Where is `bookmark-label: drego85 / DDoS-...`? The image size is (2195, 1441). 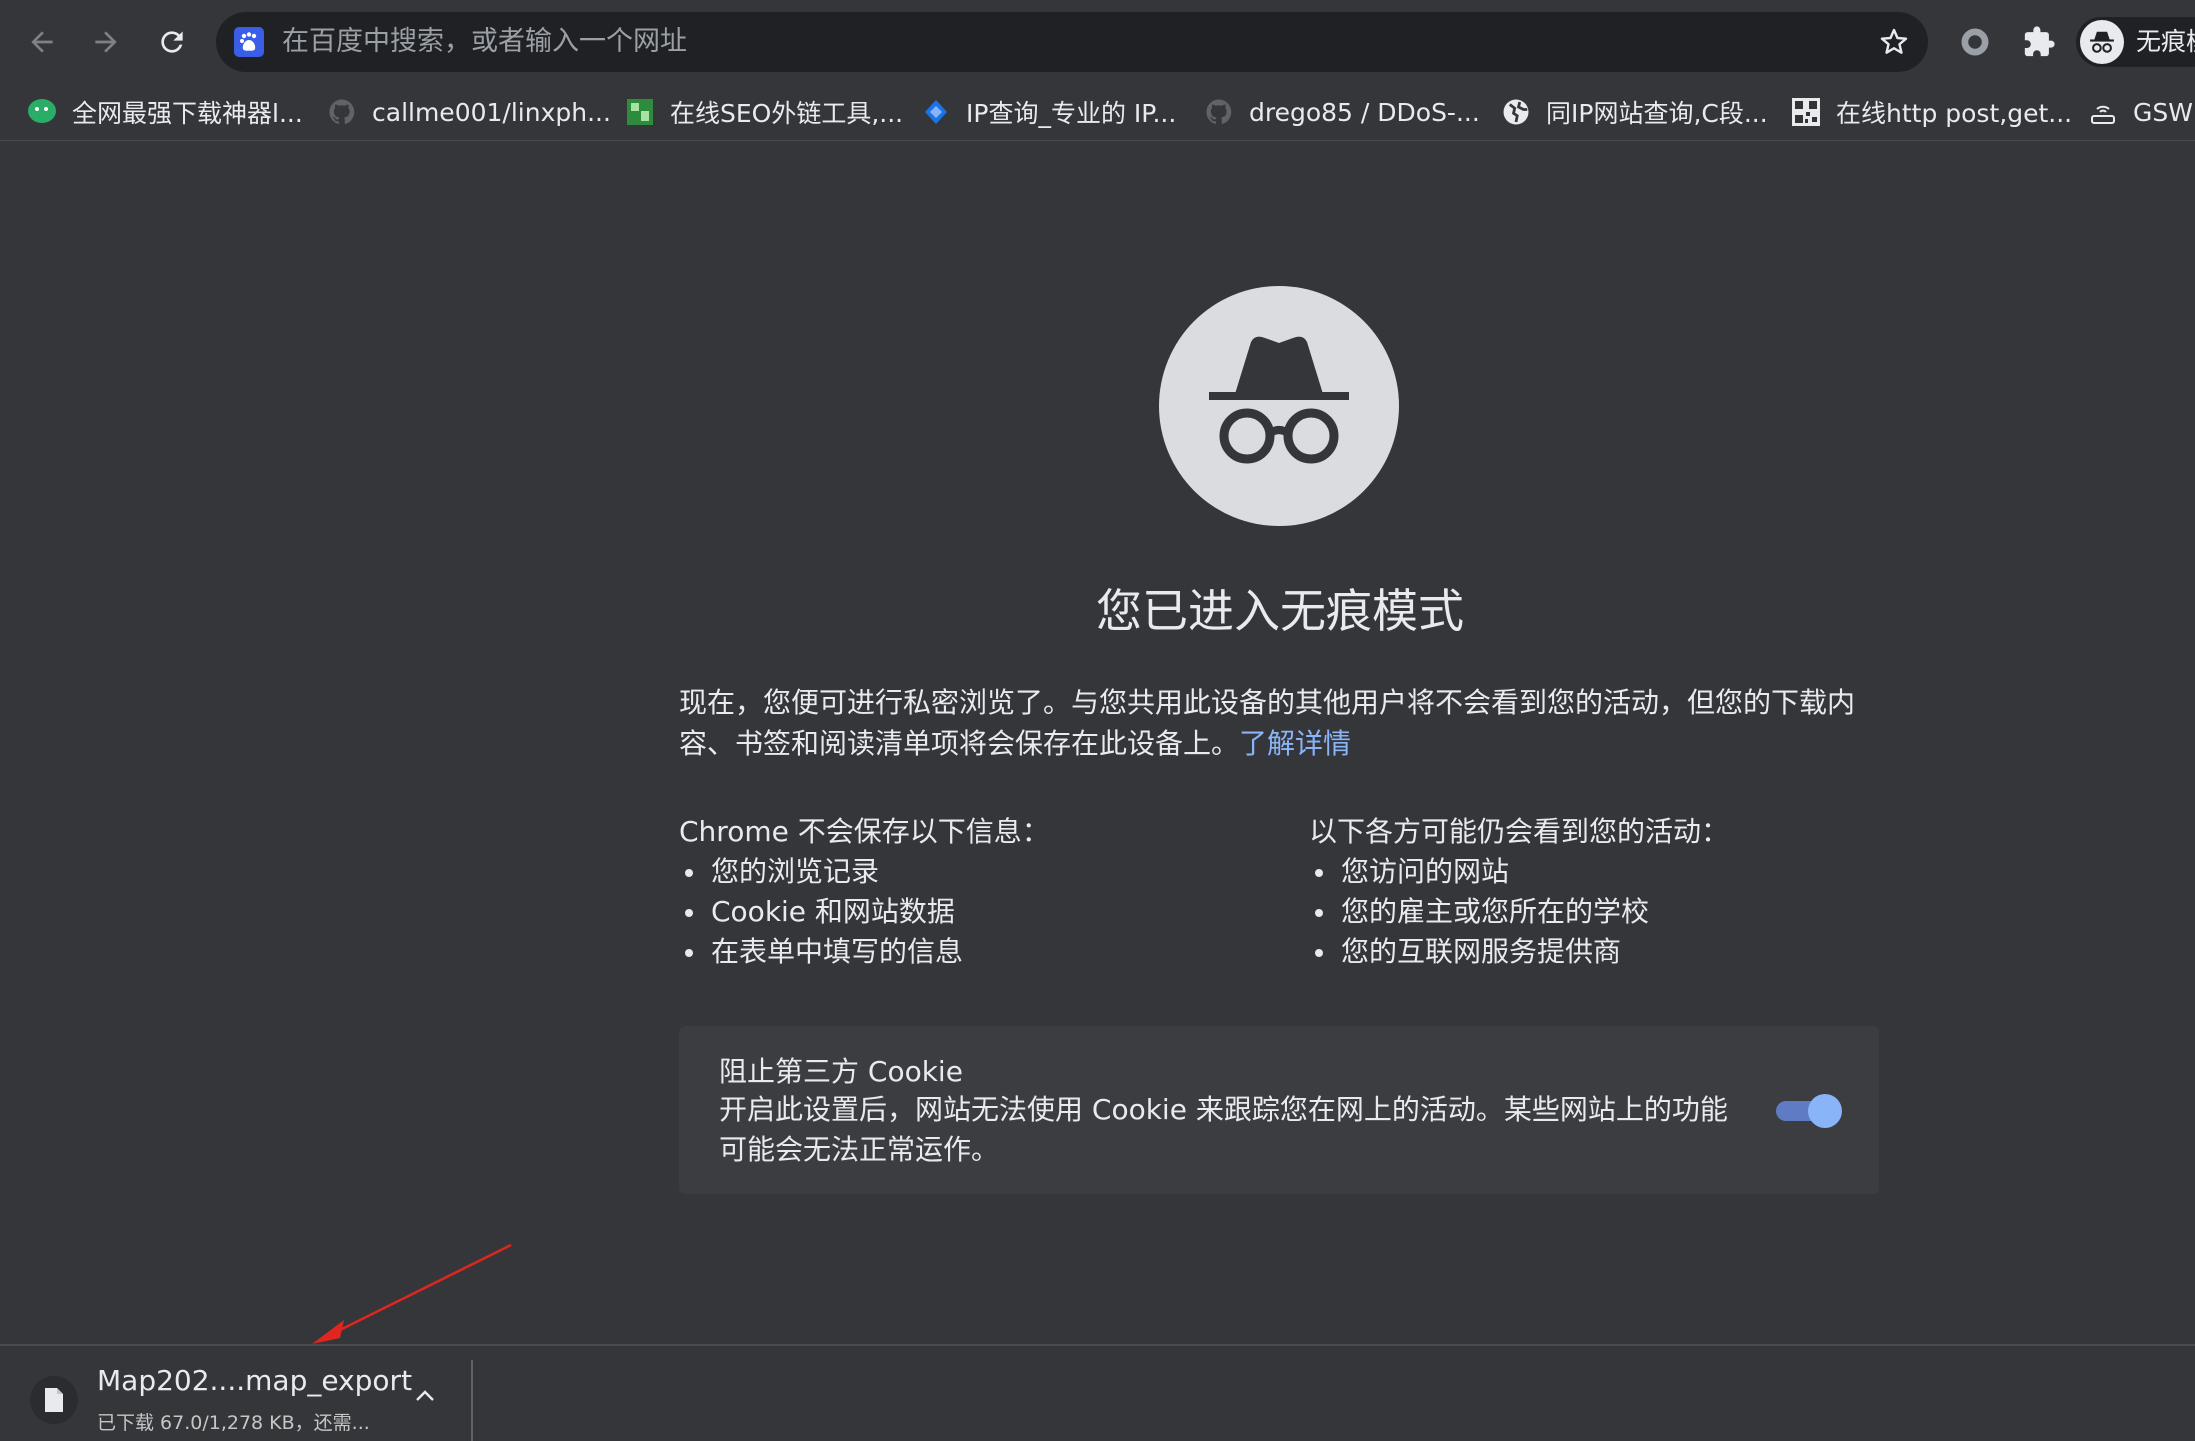 bookmark-label: drego85 / DDoS-... is located at coordinates (1364, 112).